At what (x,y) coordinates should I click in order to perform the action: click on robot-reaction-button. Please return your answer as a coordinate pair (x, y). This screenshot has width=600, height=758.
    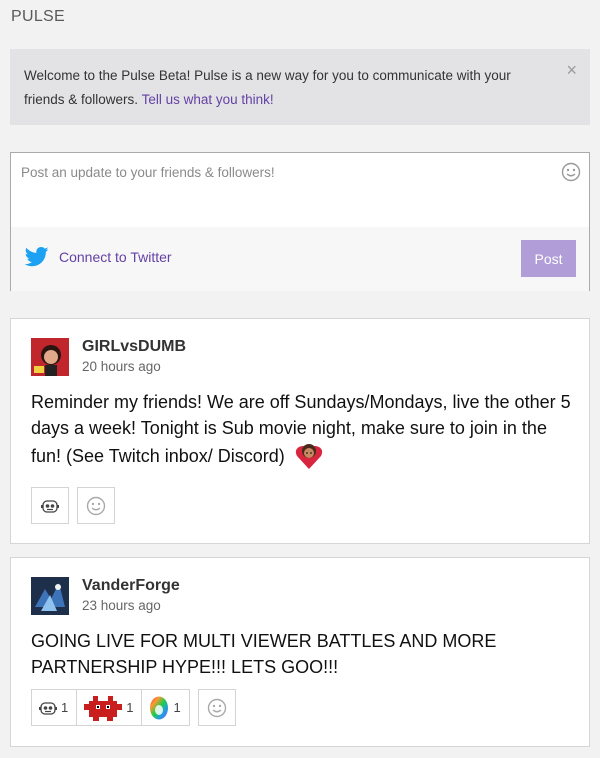
    Looking at the image, I should click on (50, 505).